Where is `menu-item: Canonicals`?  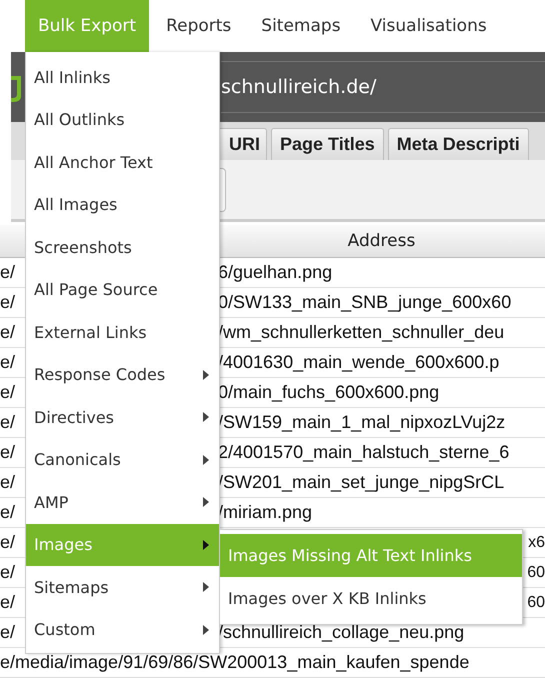 menu-item: Canonicals is located at coordinates (122, 459).